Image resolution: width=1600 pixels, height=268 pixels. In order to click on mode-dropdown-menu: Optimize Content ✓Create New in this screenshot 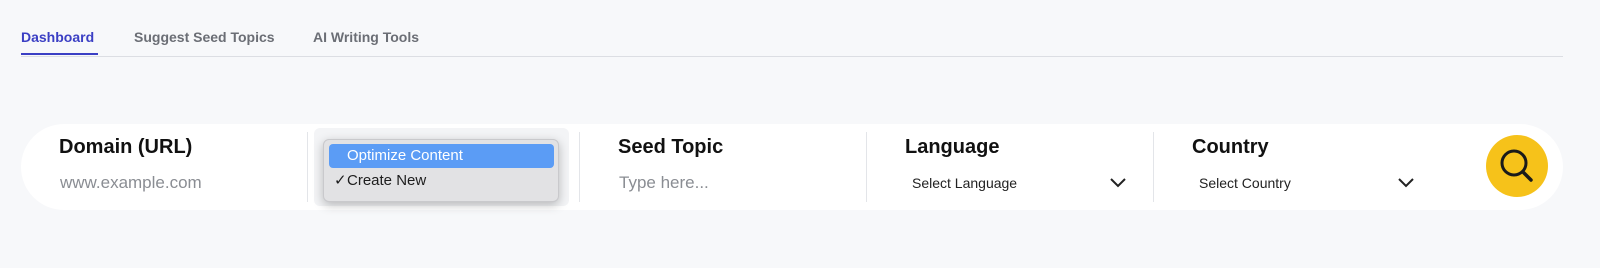, I will do `click(441, 170)`.